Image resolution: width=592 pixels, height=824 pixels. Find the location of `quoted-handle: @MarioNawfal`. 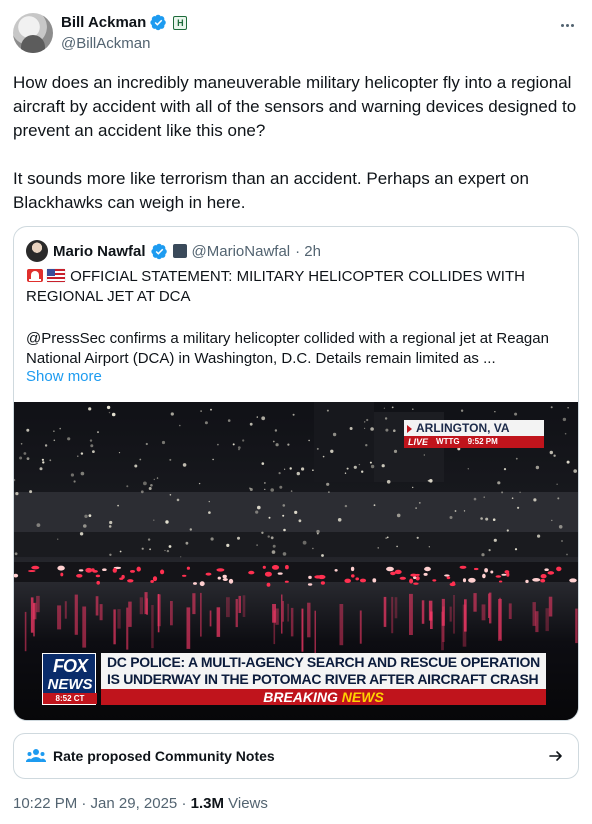

quoted-handle: @MarioNawfal is located at coordinates (241, 251).